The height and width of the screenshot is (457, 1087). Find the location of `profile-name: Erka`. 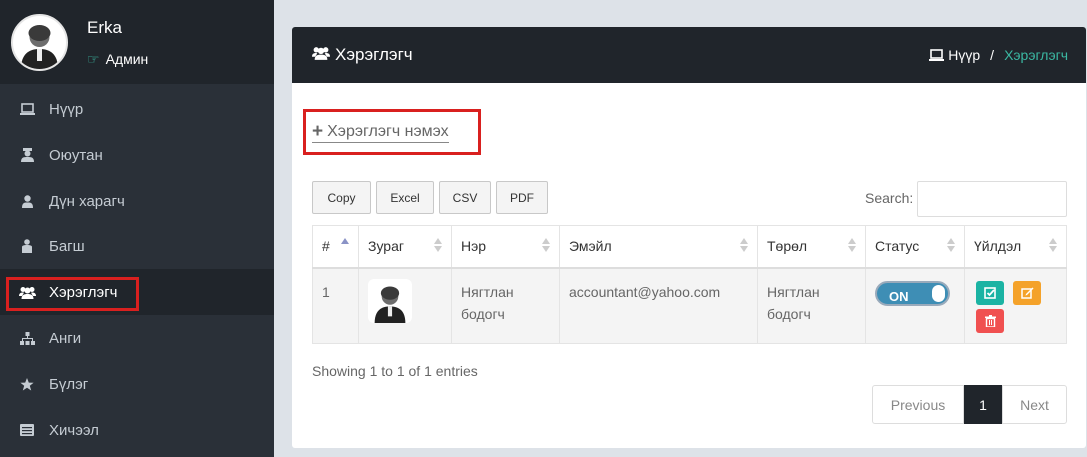

profile-name: Erka is located at coordinates (104, 27).